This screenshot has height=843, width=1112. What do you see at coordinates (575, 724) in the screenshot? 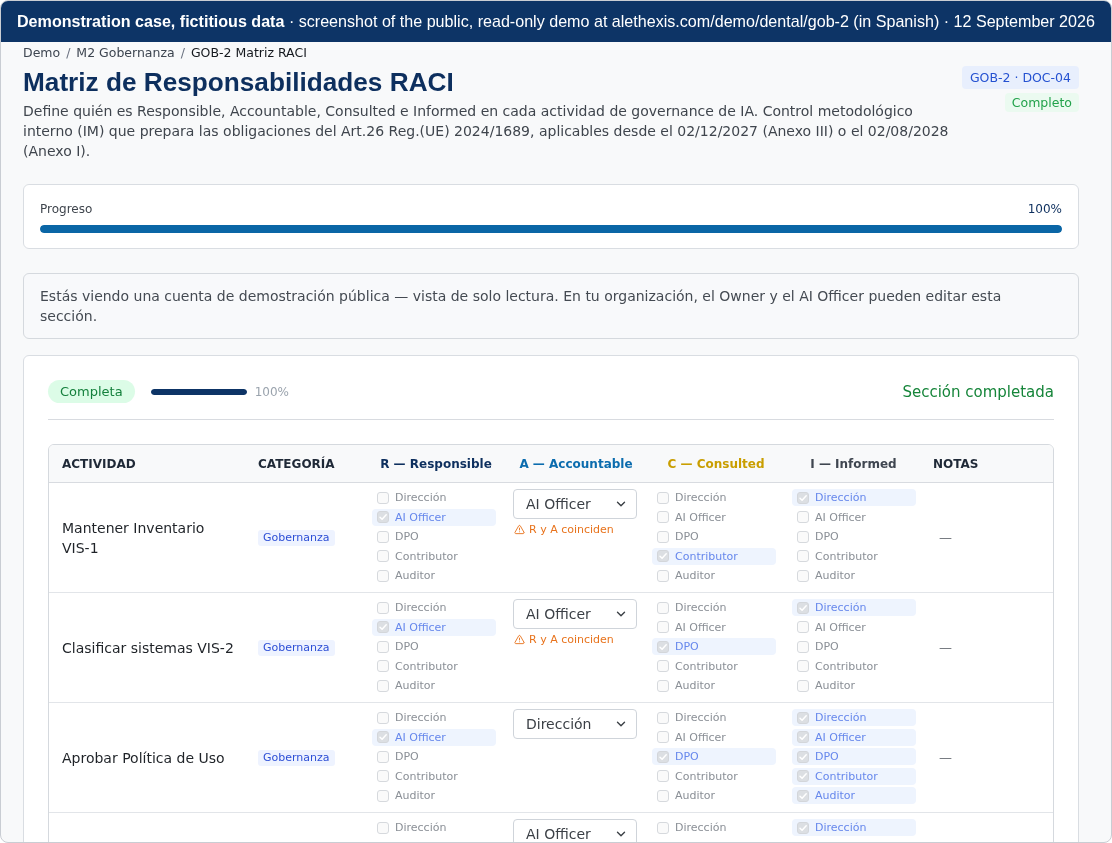
I see `accountable-select: Dirección` at bounding box center [575, 724].